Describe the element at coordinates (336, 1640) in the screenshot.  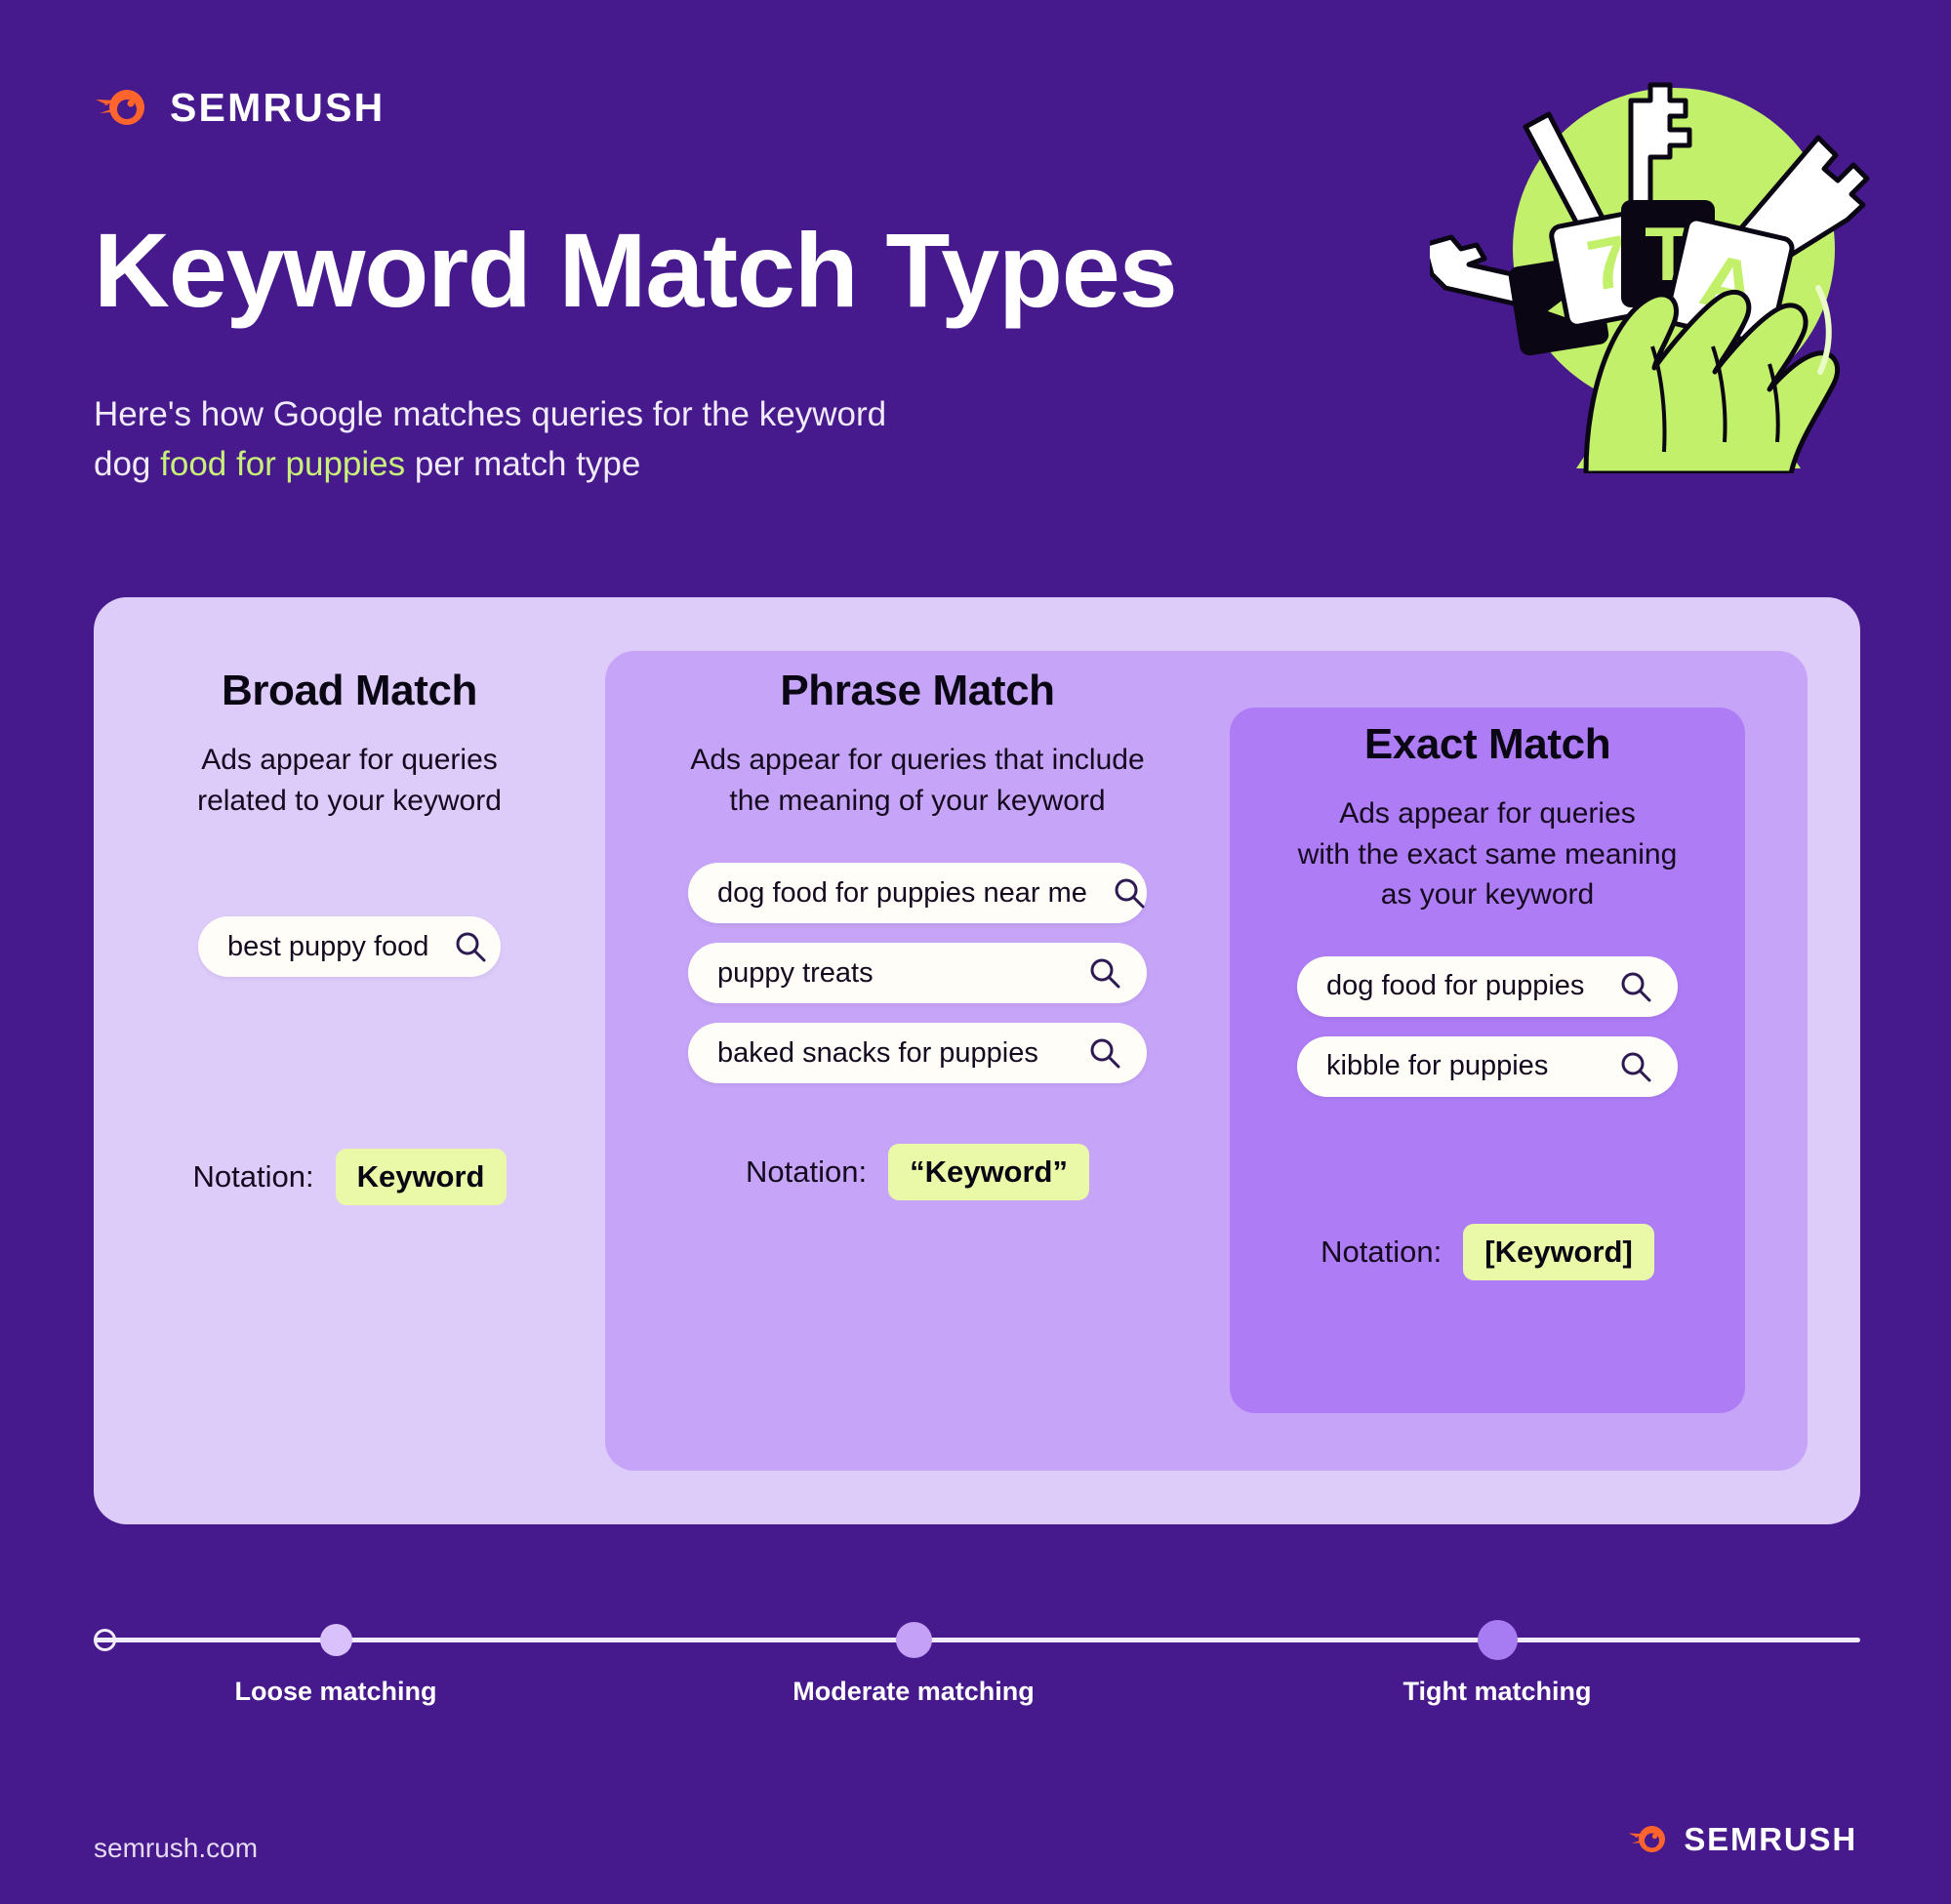
I see `scale-dot-loose` at that location.